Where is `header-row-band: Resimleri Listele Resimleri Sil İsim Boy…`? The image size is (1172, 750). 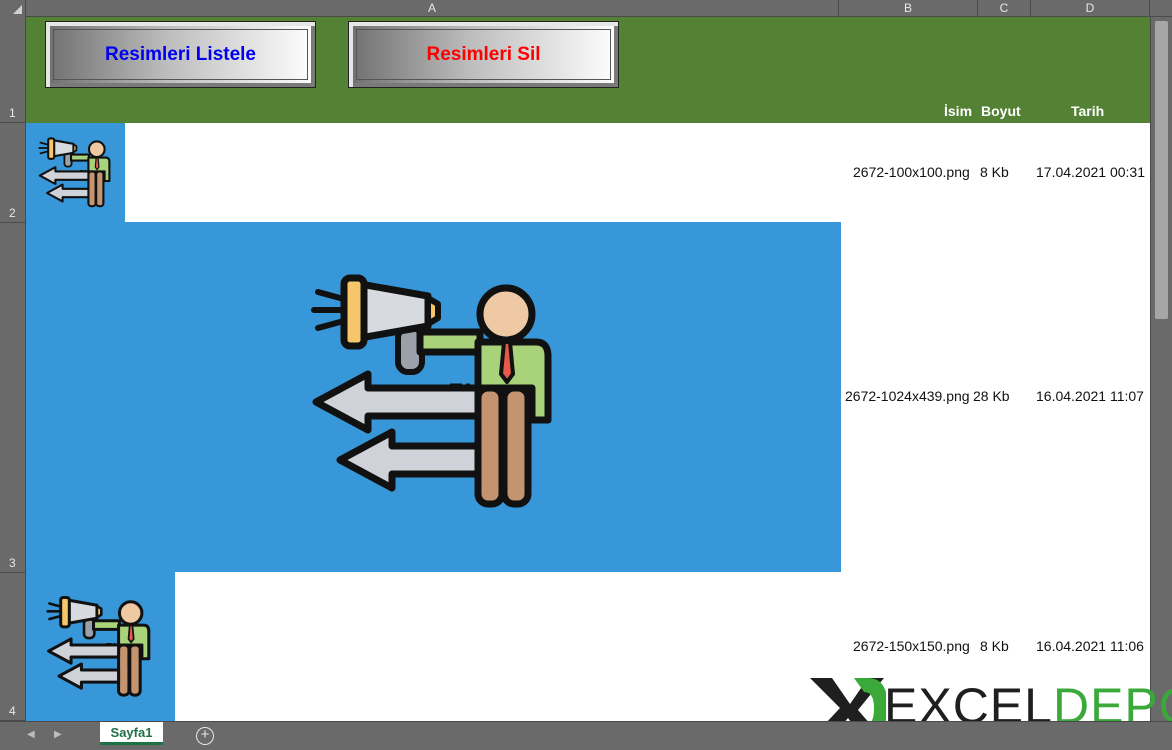
header-row-band: Resimleri Listele Resimleri Sil İsim Boy… is located at coordinates (588, 70).